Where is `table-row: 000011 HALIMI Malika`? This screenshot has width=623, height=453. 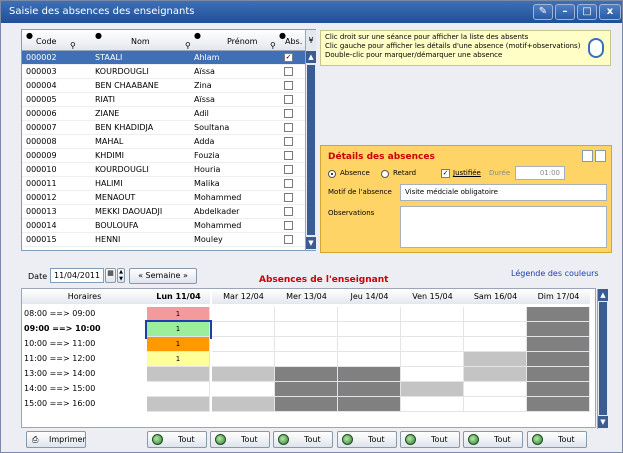 table-row: 000011 HALIMI Malika is located at coordinates (163, 184).